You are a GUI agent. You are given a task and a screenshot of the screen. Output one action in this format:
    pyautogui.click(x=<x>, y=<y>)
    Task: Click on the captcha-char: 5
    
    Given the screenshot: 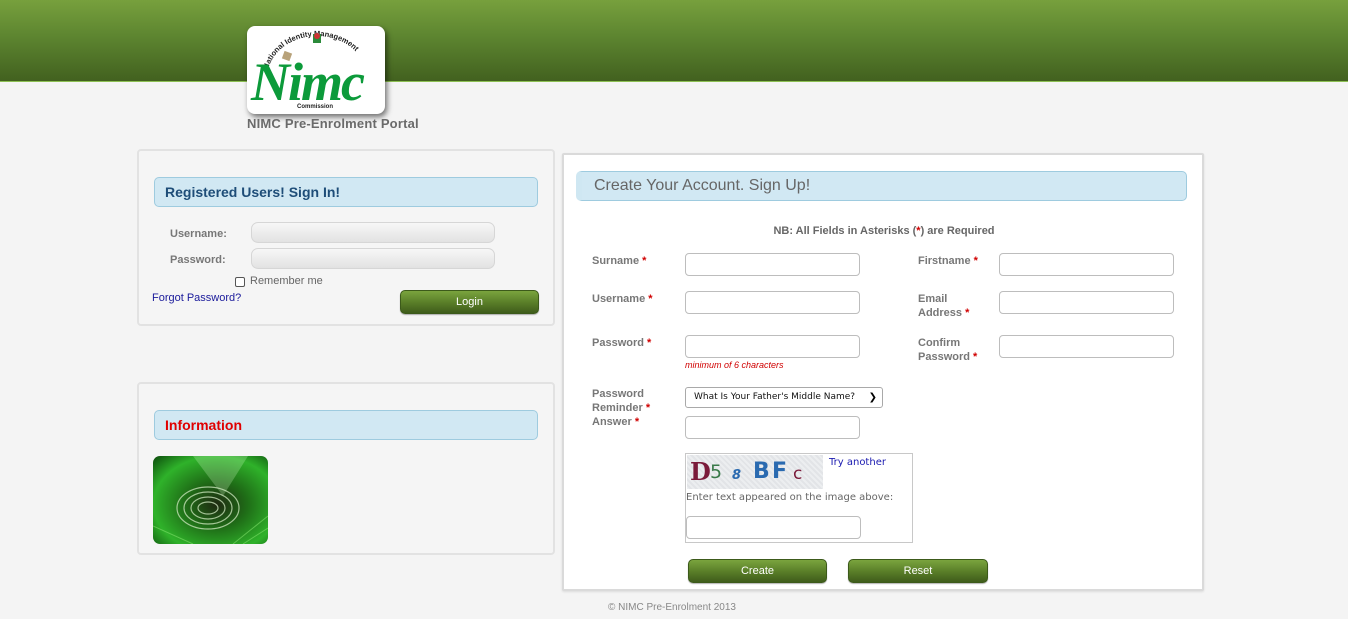 What is the action you would take?
    pyautogui.click(x=716, y=472)
    